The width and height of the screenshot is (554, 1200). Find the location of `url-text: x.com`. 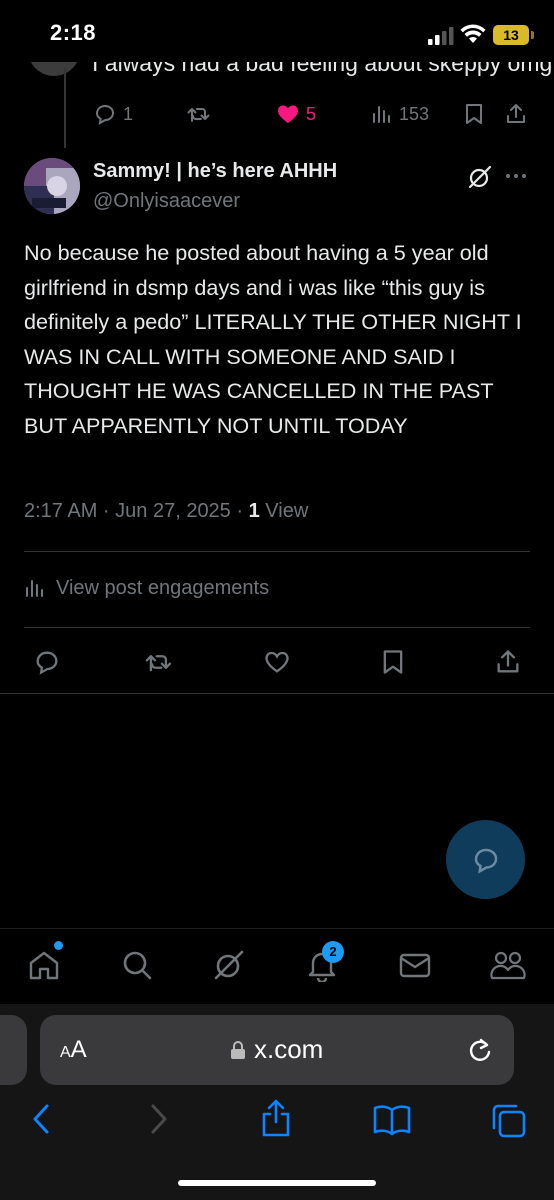

url-text: x.com is located at coordinates (289, 1049).